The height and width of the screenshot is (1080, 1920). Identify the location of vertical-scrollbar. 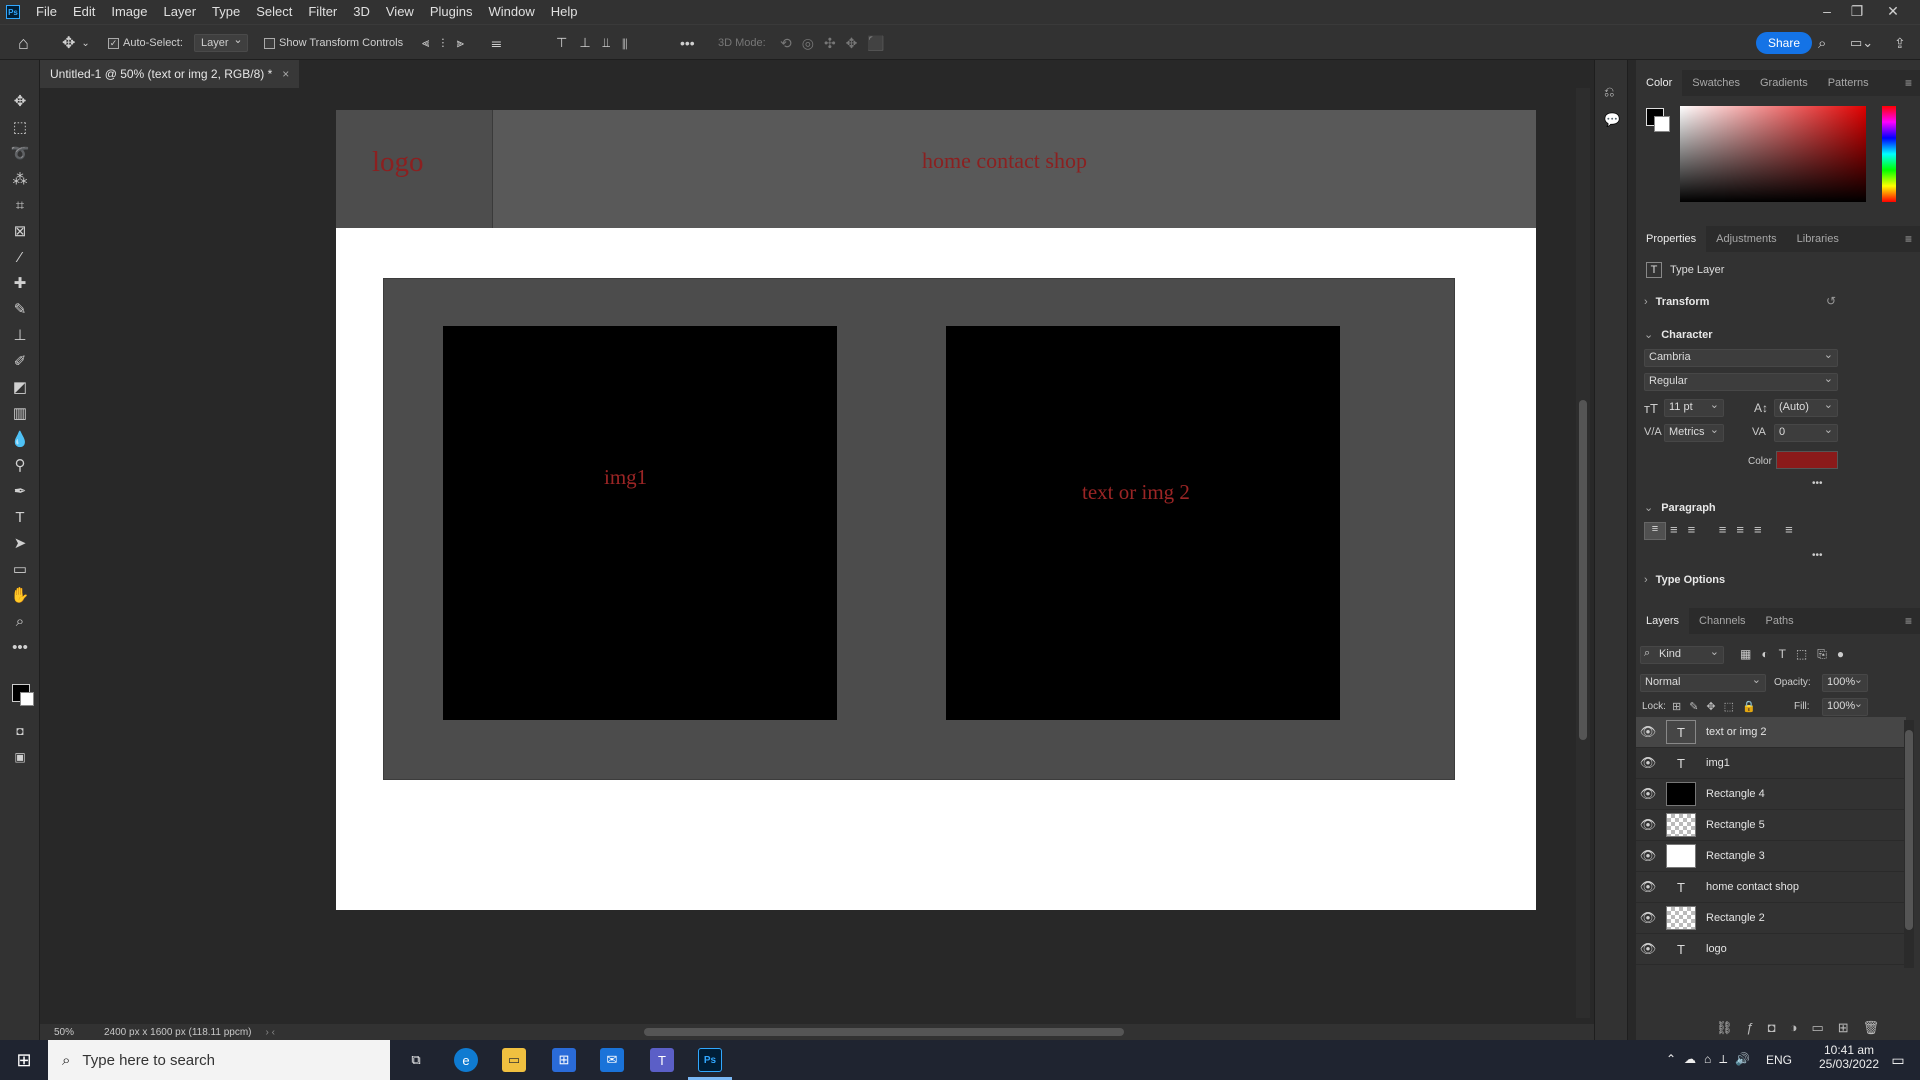
(1583, 553).